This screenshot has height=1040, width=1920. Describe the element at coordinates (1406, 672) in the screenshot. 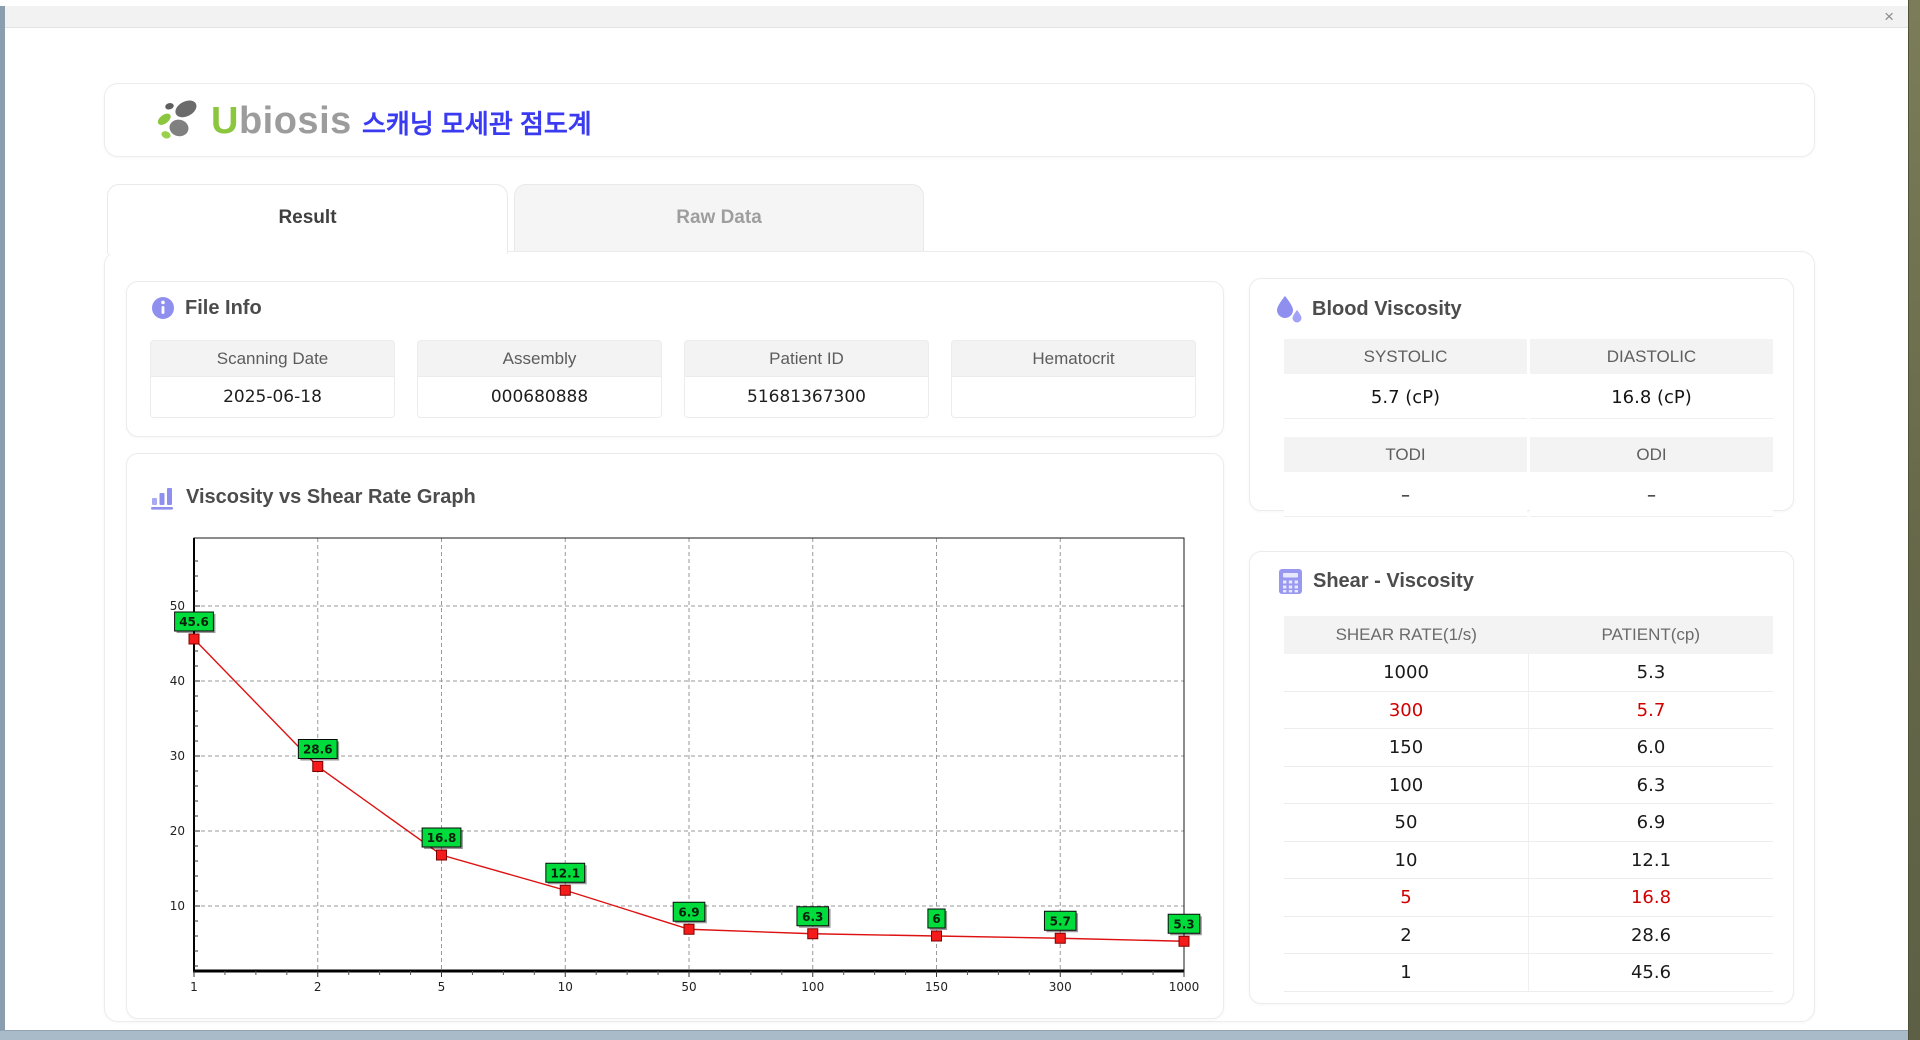

I see `shear-rate-cell: 1000` at that location.